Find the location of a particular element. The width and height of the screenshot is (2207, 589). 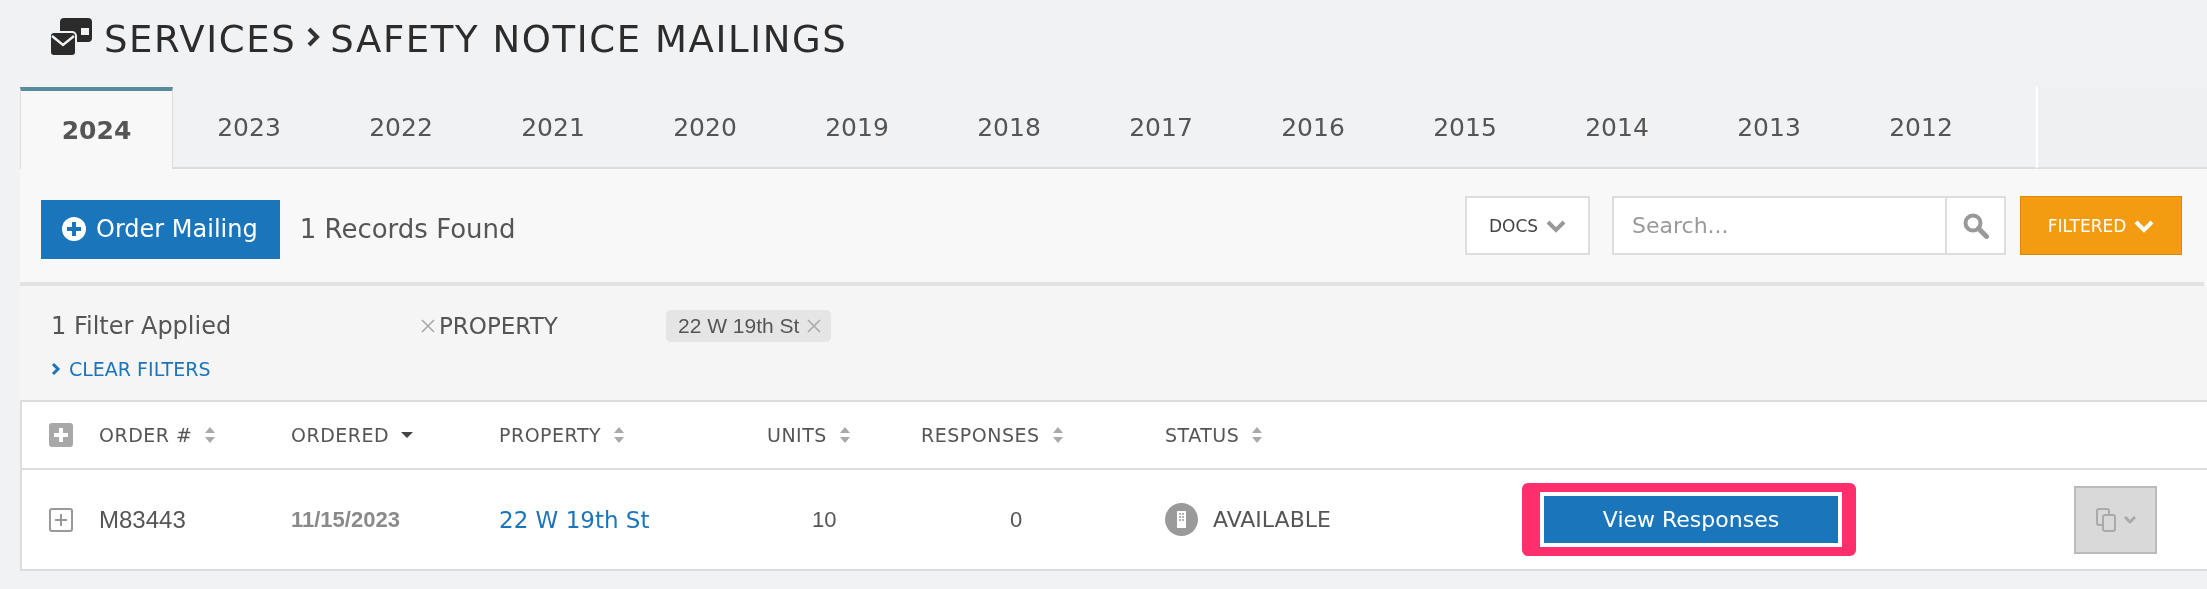

year-tab: 2013 is located at coordinates (1769, 127).